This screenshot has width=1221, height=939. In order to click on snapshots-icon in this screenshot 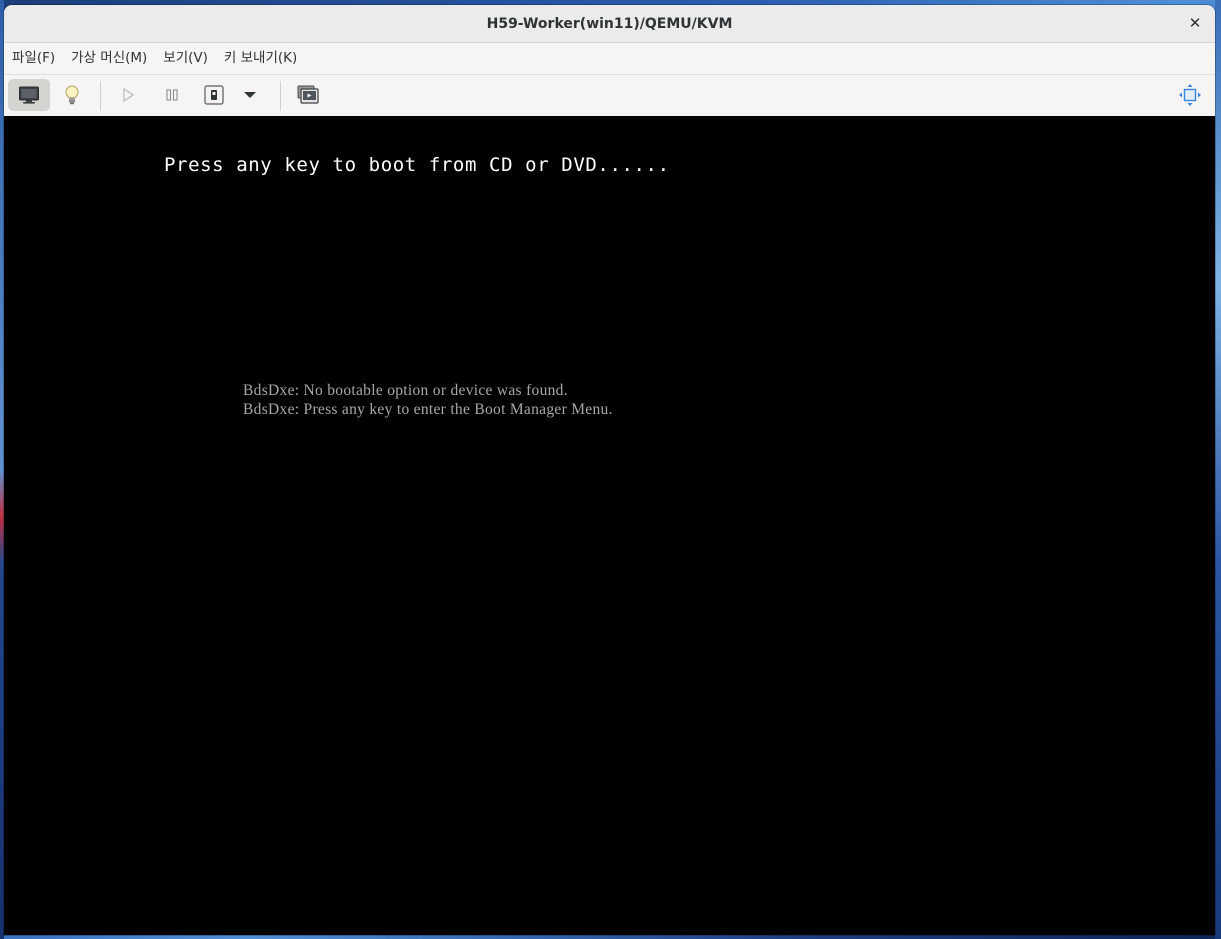, I will do `click(308, 94)`.